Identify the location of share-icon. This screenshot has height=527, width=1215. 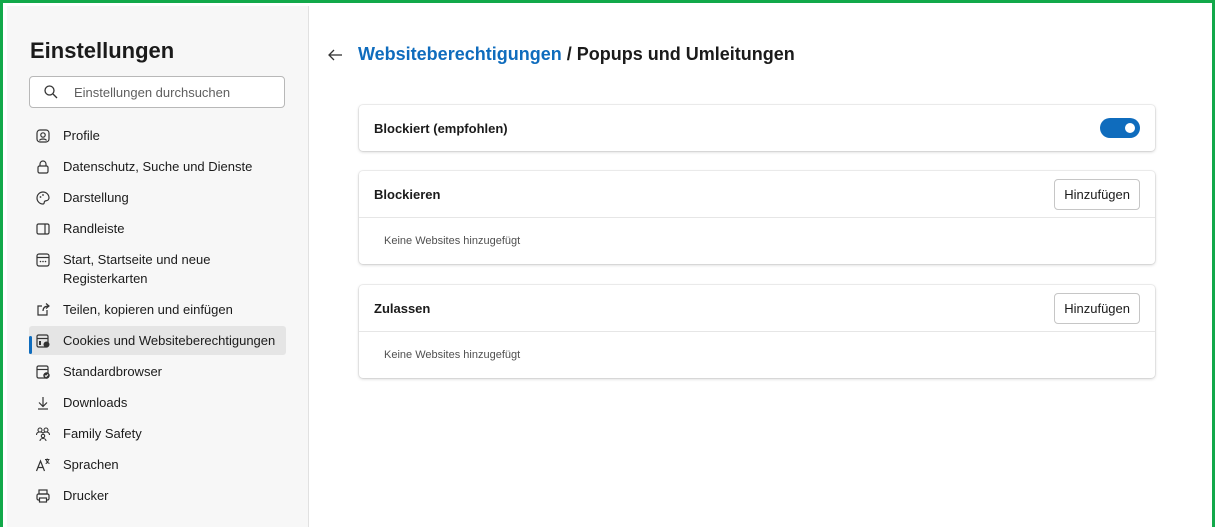
(43, 309).